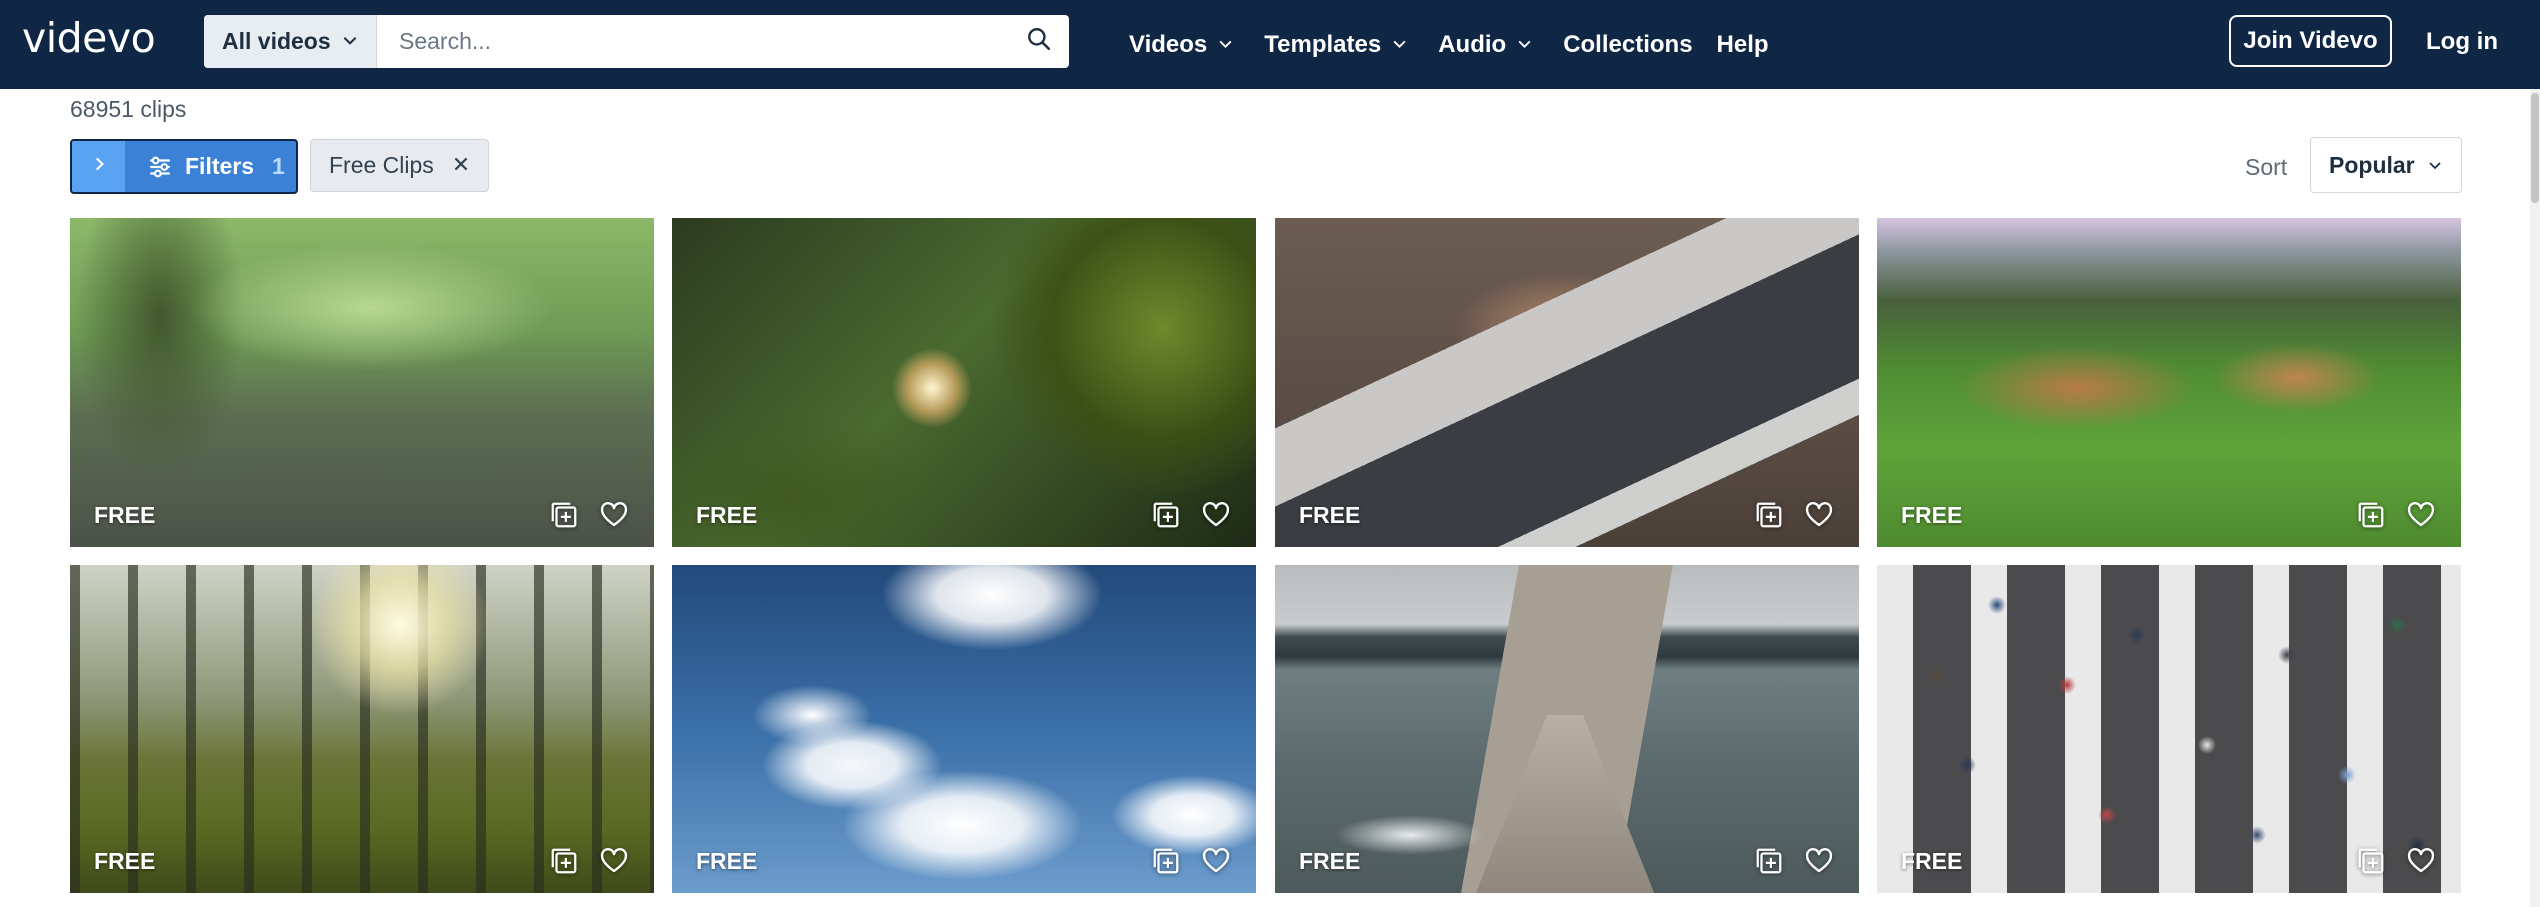 This screenshot has height=907, width=2540. Describe the element at coordinates (184, 166) in the screenshot. I see `filters-button: Filters 1` at that location.